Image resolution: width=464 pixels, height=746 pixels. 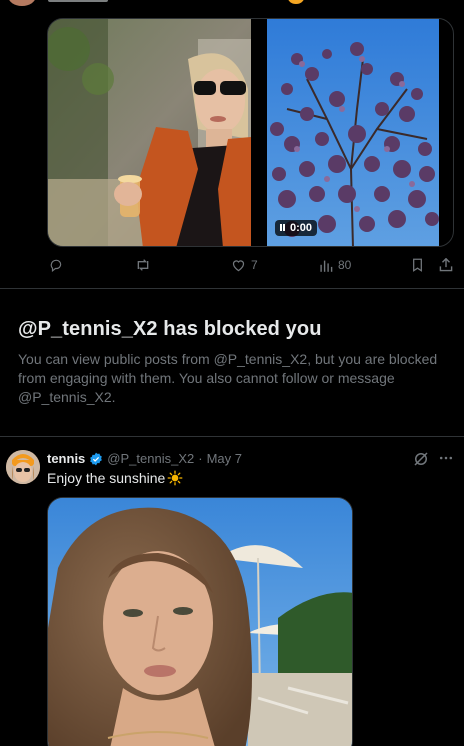 What do you see at coordinates (175, 478) in the screenshot?
I see `sun-icon` at bounding box center [175, 478].